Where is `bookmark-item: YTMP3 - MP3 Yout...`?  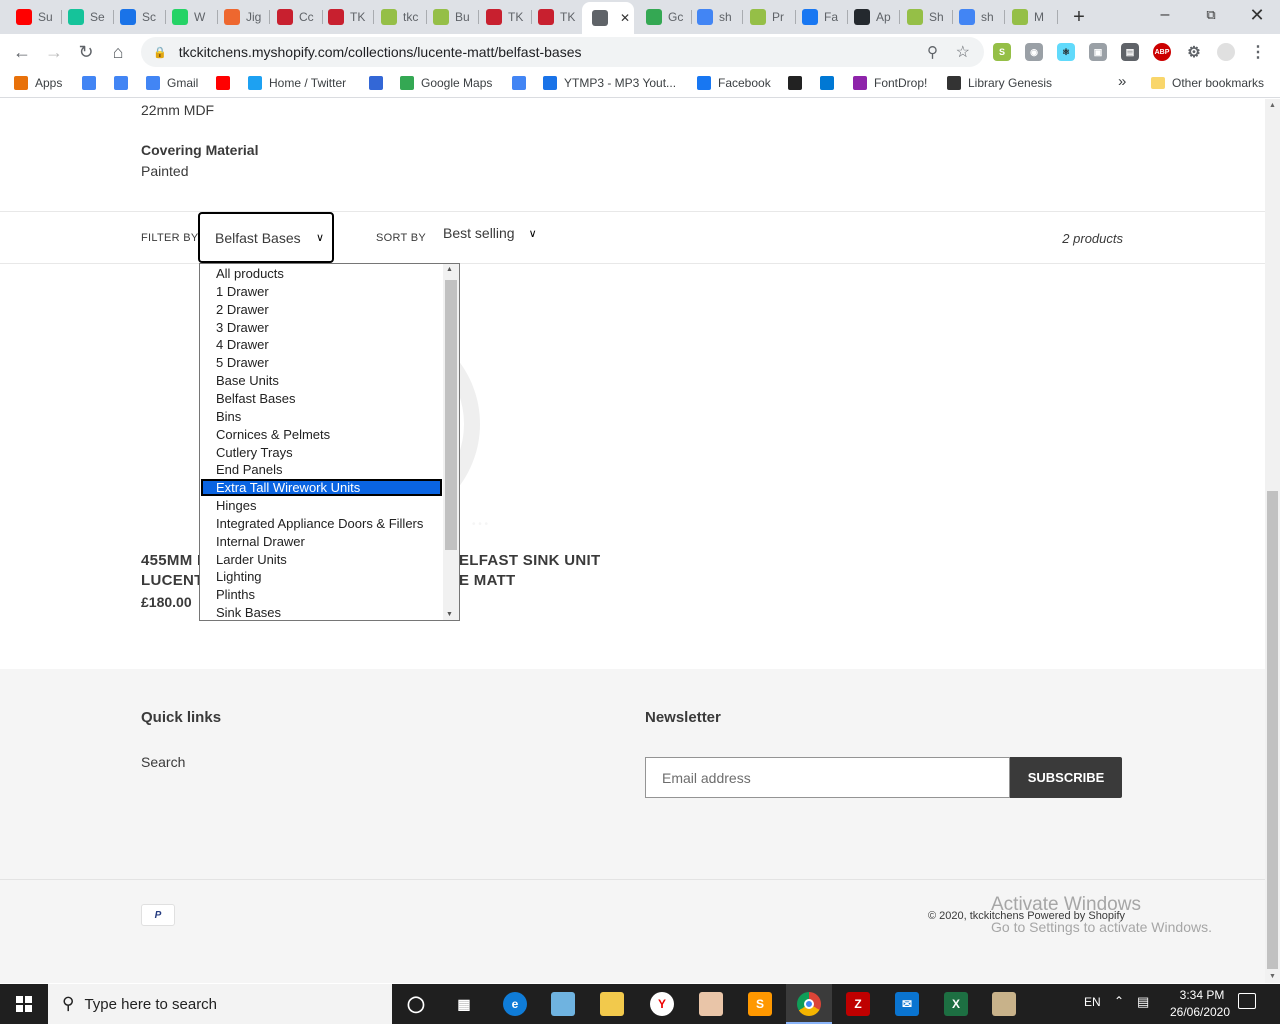
bookmark-item: YTMP3 - MP3 Yout... is located at coordinates (609, 83).